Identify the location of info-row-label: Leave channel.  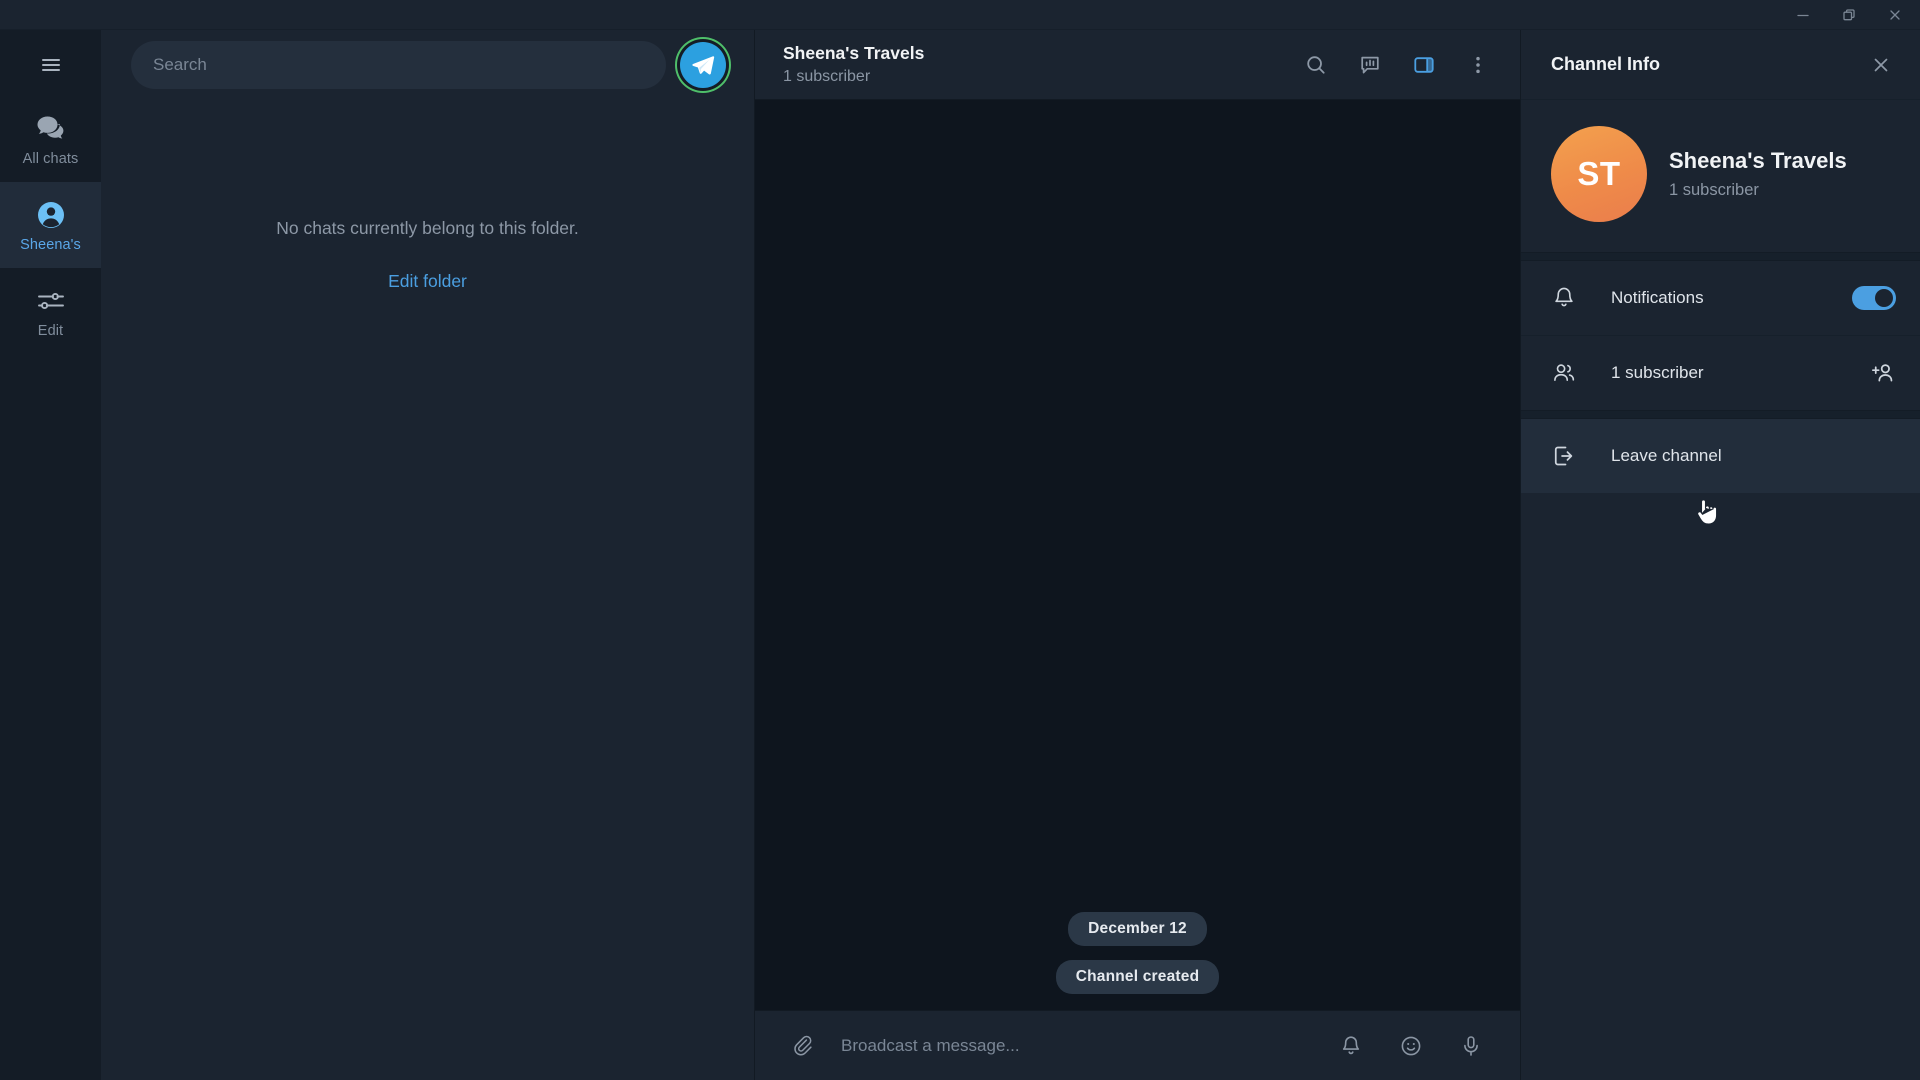
(1666, 455).